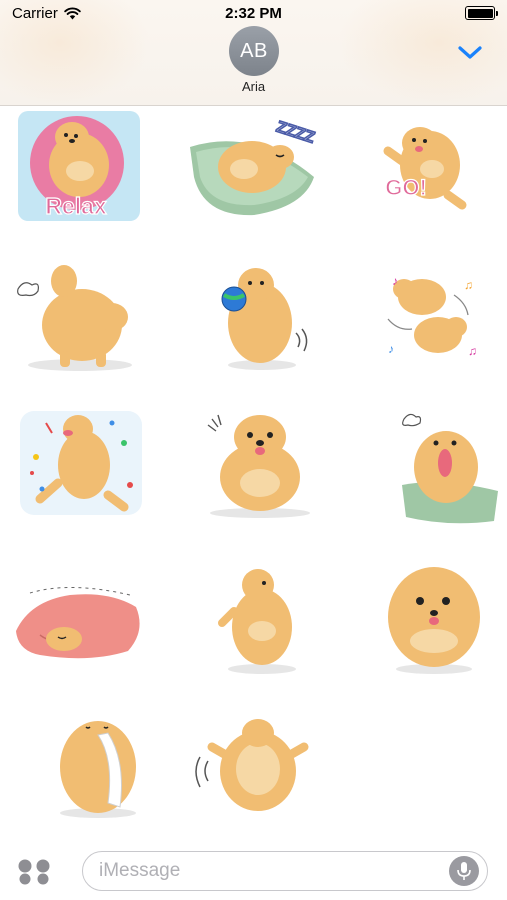 The height and width of the screenshot is (900, 507). What do you see at coordinates (81, 463) in the screenshot?
I see `party-sticker-art` at bounding box center [81, 463].